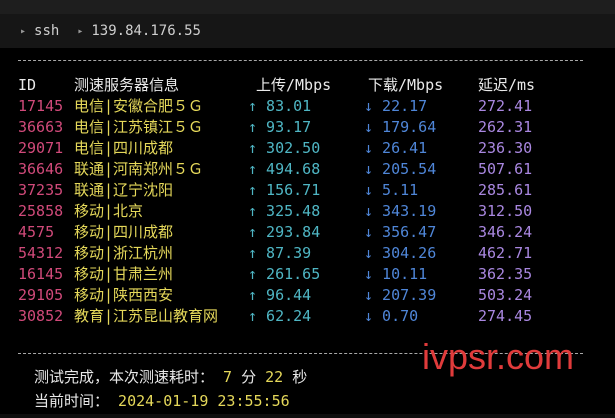 This screenshot has height=418, width=615. Describe the element at coordinates (406, 85) in the screenshot. I see `header-download: 下载/Mbps` at that location.